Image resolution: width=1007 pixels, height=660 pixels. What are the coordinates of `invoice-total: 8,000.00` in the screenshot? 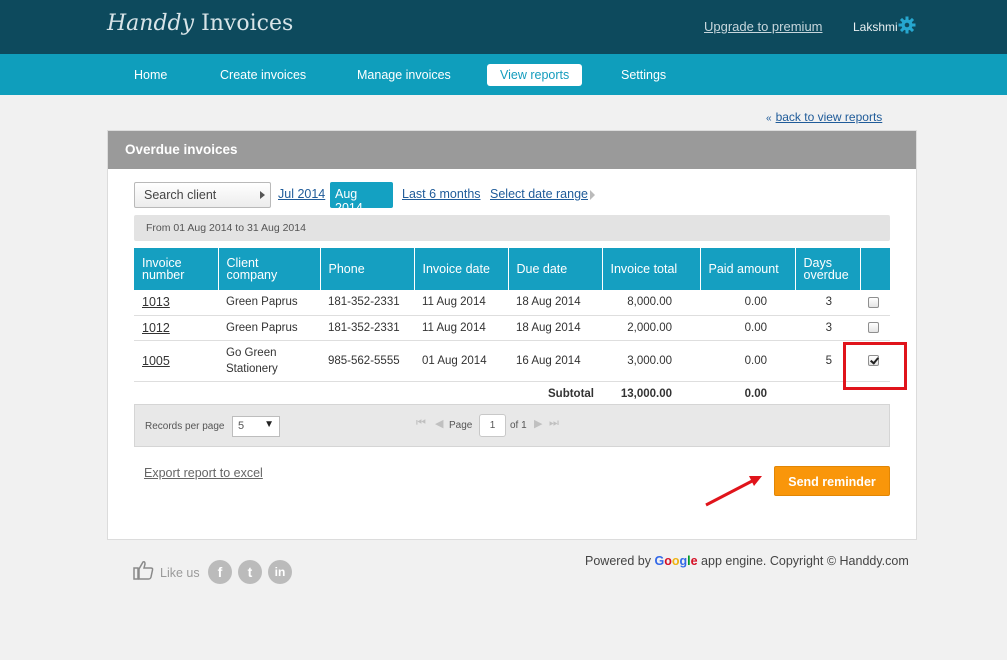 It's located at (651, 303).